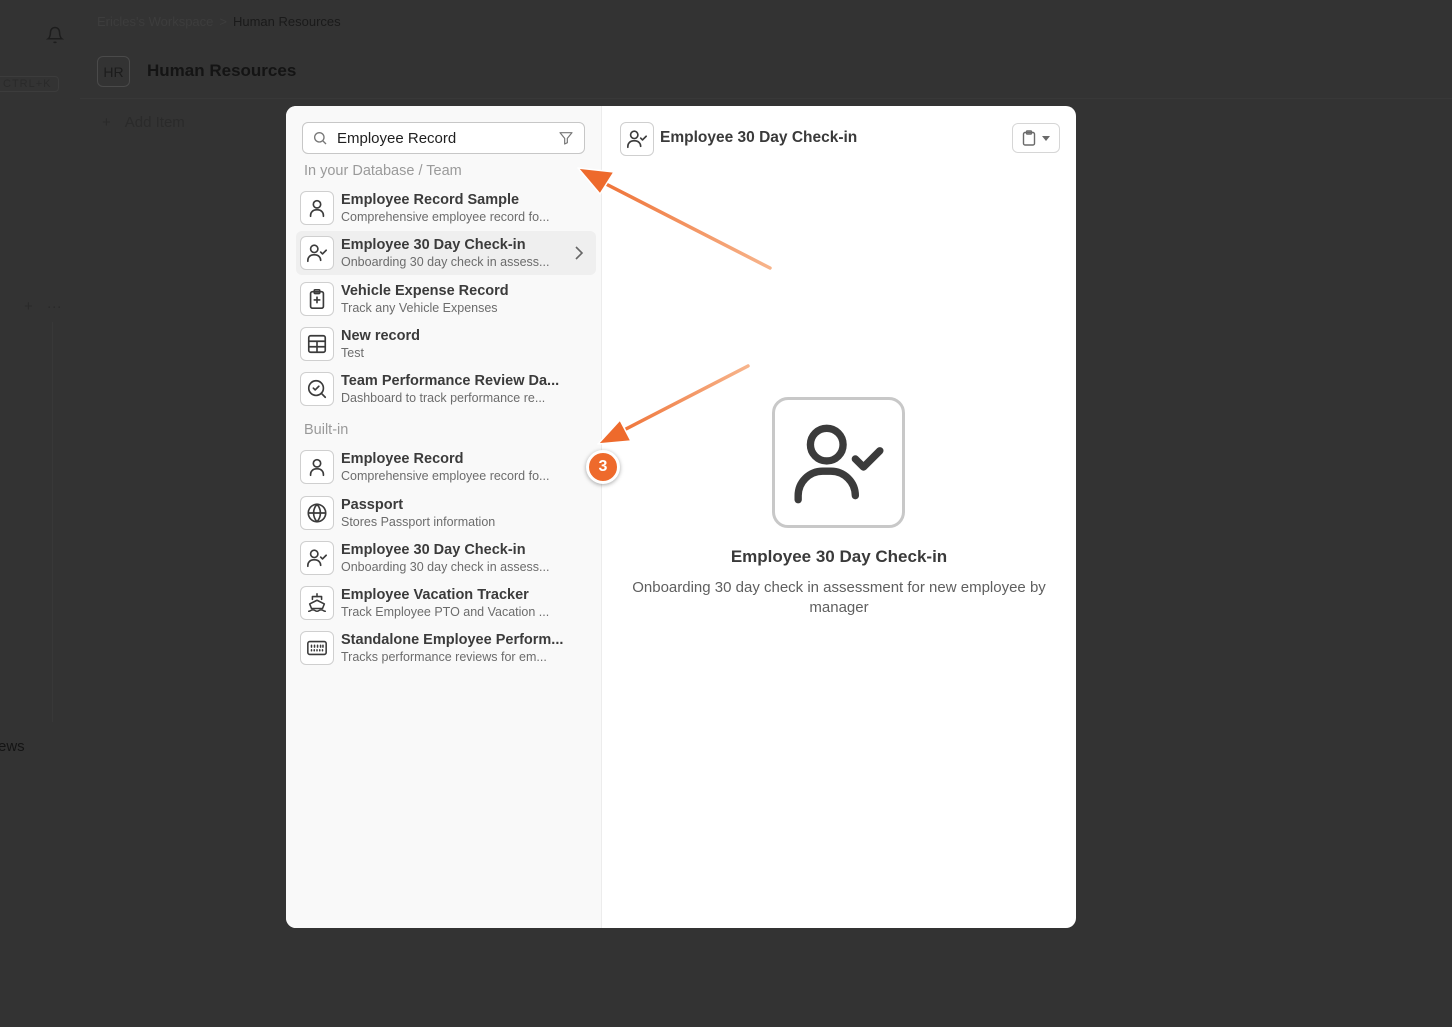 Image resolution: width=1452 pixels, height=1027 pixels. Describe the element at coordinates (12, 746) in the screenshot. I see `views-label: ews` at that location.